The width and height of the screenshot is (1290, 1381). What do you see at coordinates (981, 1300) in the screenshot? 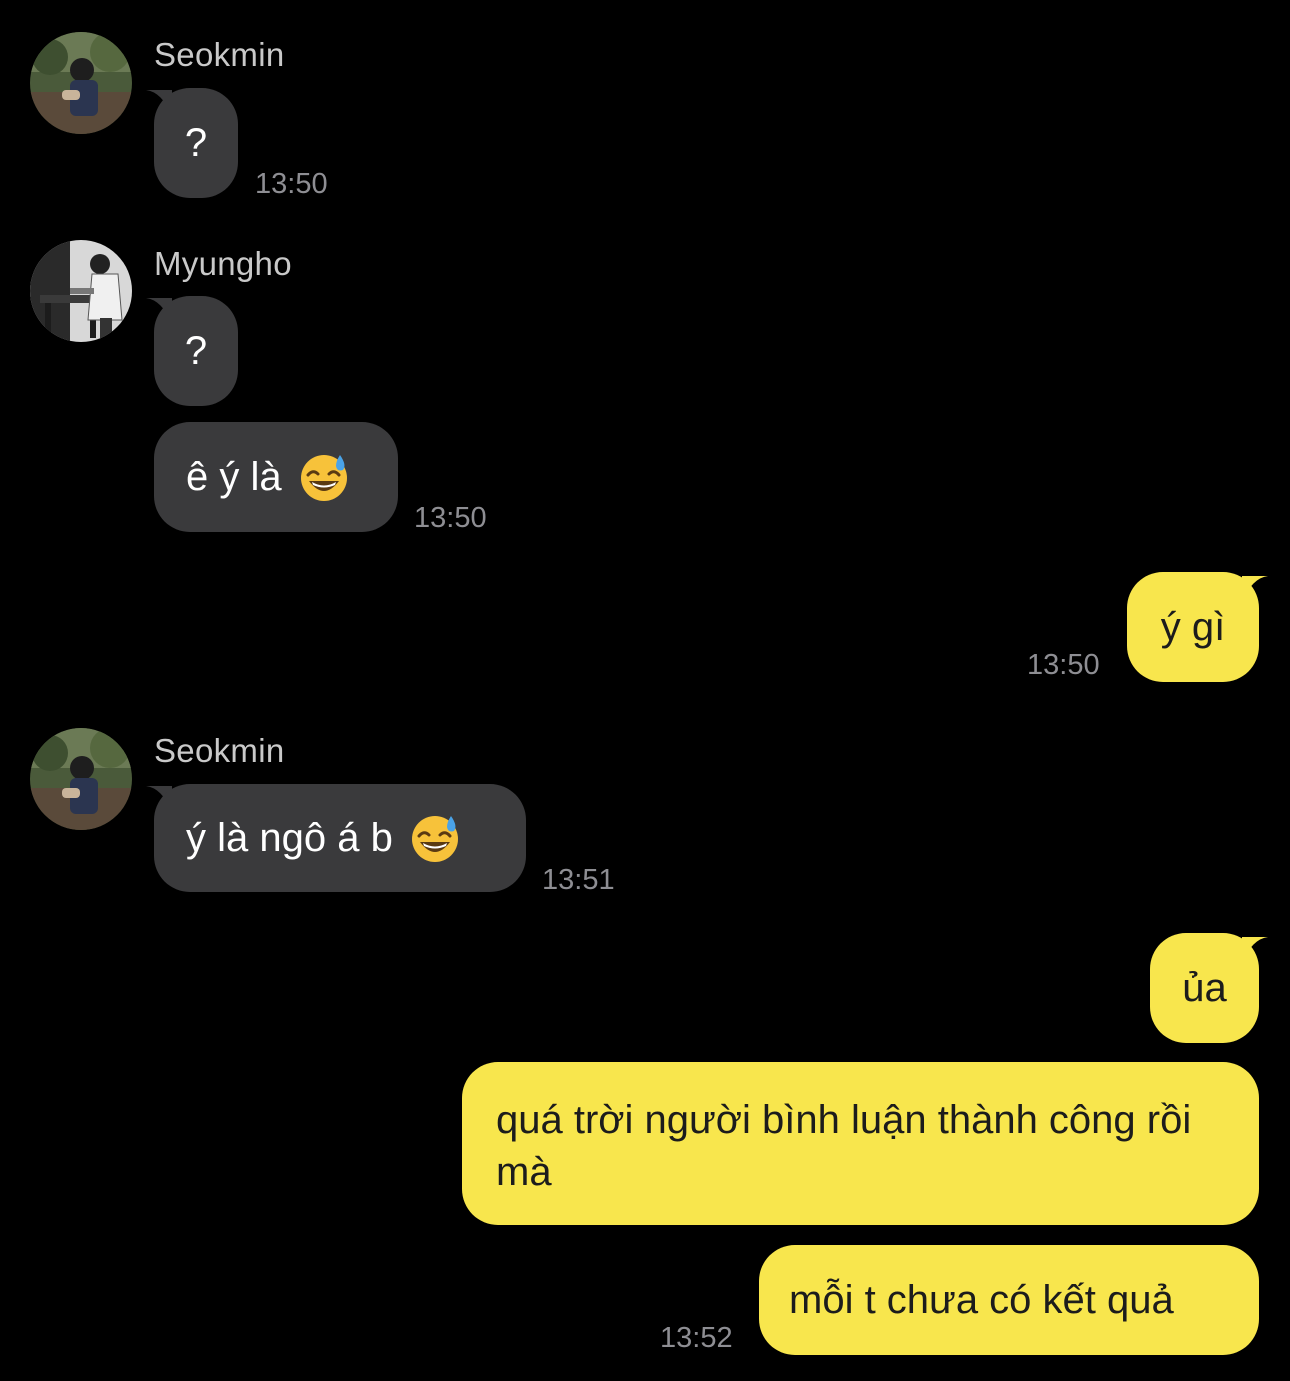
I see `message-text: mỗi t chưa có kết quả` at bounding box center [981, 1300].